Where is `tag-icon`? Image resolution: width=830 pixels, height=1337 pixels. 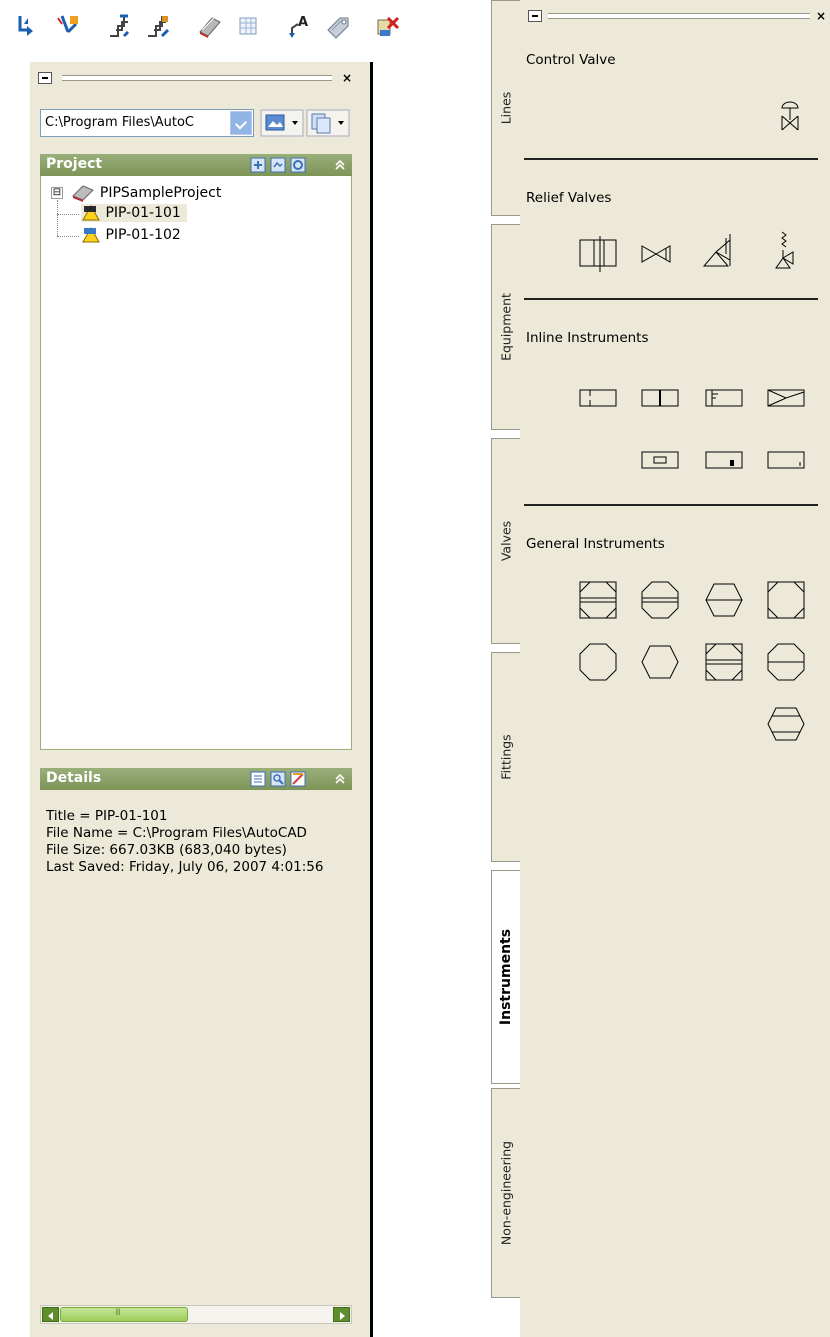 tag-icon is located at coordinates (338, 26).